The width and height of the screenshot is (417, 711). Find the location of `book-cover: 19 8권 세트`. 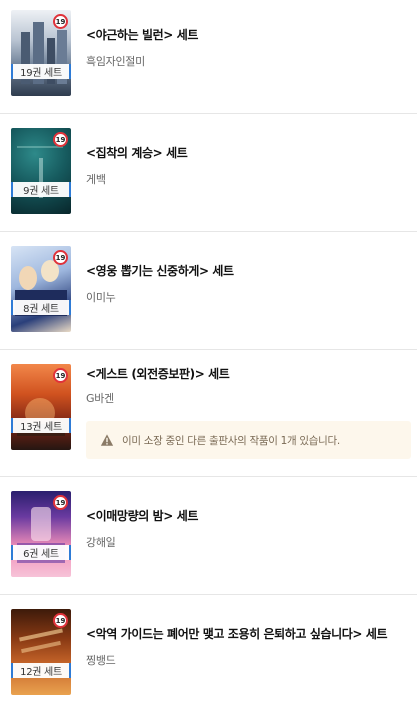

book-cover: 19 8권 세트 is located at coordinates (41, 289).